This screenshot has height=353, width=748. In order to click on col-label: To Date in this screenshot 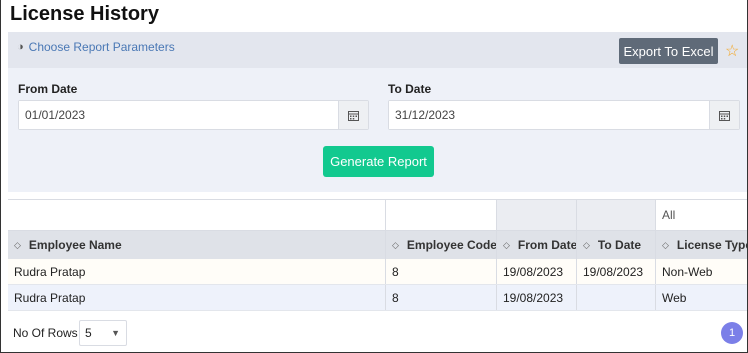, I will do `click(619, 245)`.